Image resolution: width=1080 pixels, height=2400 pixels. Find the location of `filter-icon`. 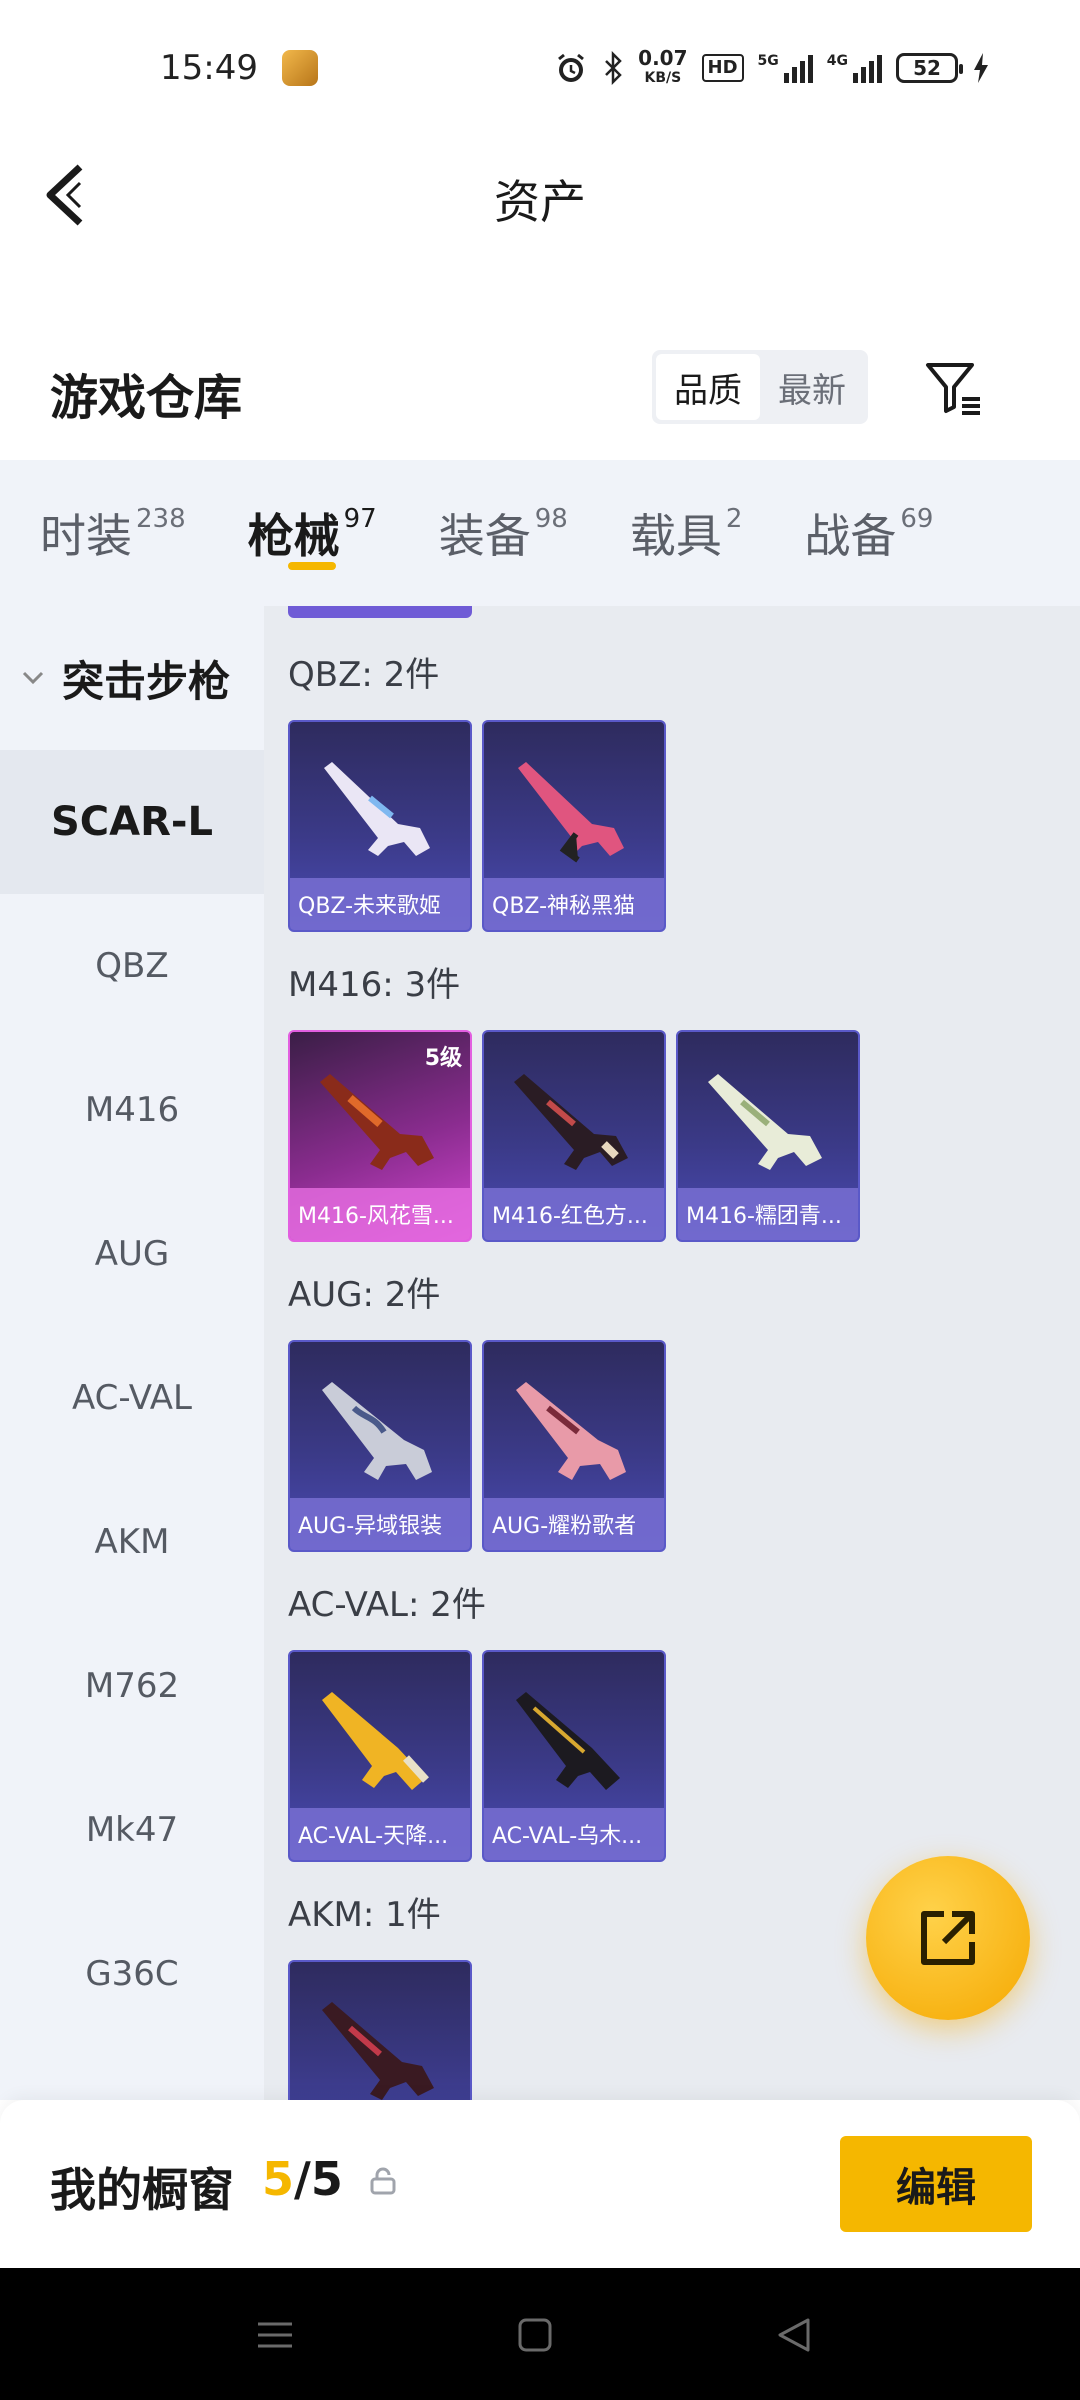

filter-icon is located at coordinates (953, 389).